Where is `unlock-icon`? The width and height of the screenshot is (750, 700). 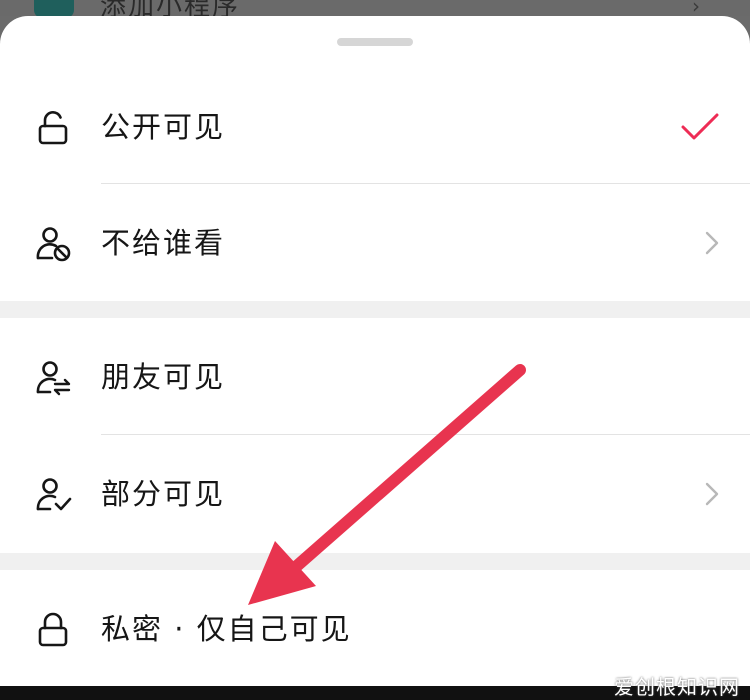
unlock-icon is located at coordinates (53, 128).